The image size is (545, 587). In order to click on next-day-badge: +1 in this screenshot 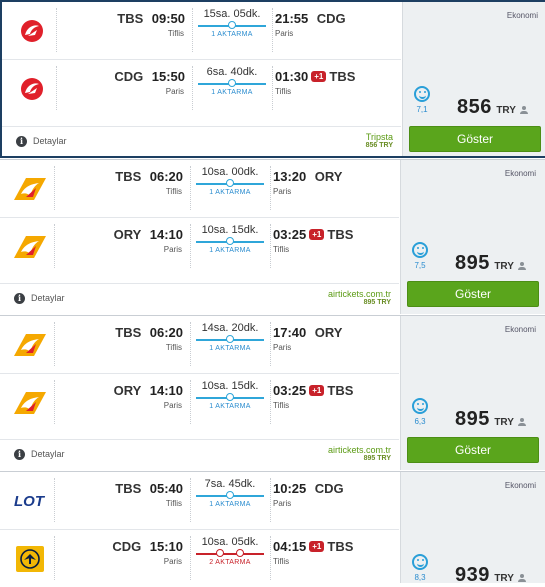, I will do `click(317, 234)`.